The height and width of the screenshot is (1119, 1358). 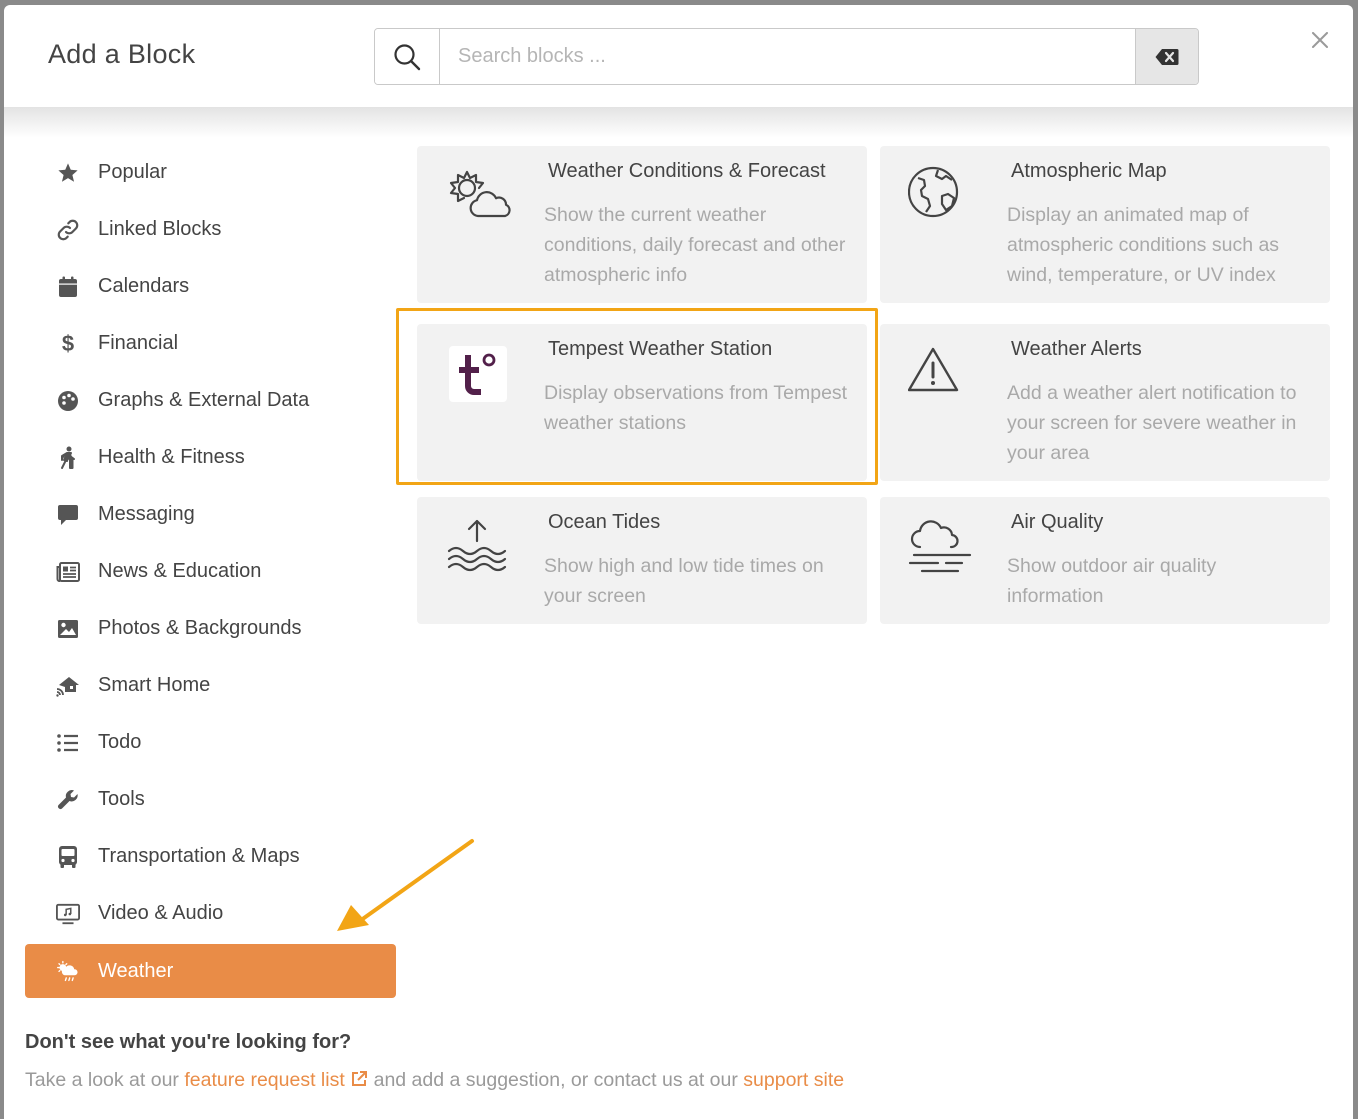 What do you see at coordinates (204, 400) in the screenshot?
I see `sidebar-item-label: Graphs & External Data` at bounding box center [204, 400].